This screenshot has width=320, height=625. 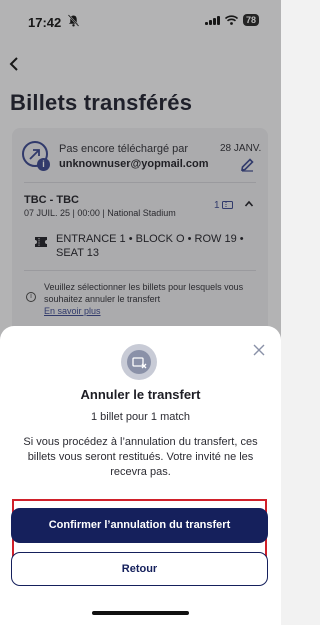 I want to click on home-indicator, so click(x=140, y=613).